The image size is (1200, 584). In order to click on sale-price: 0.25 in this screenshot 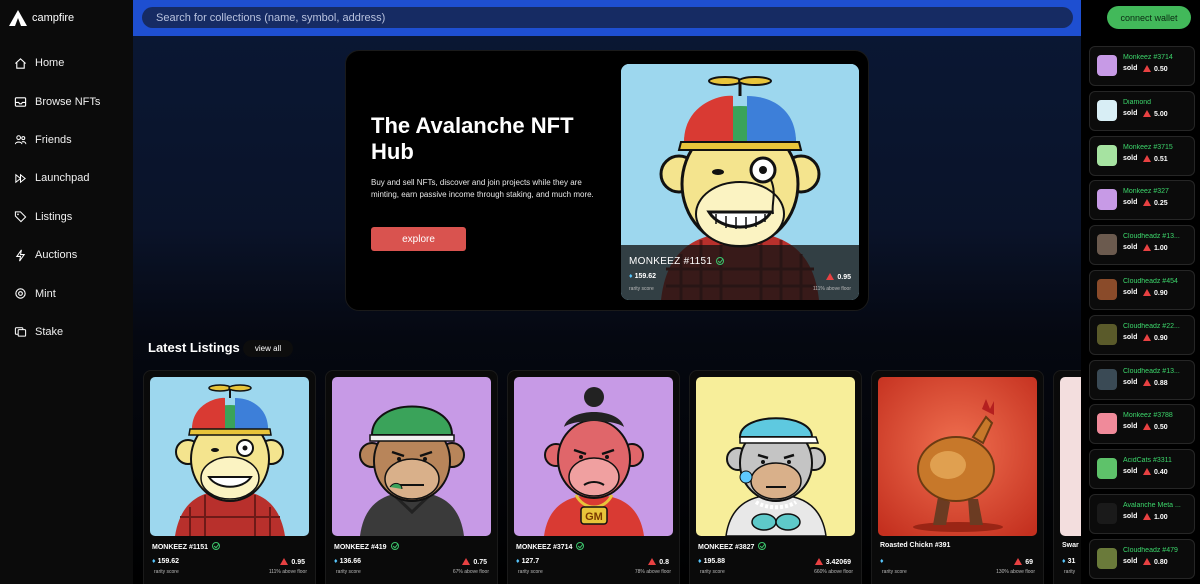, I will do `click(1155, 203)`.